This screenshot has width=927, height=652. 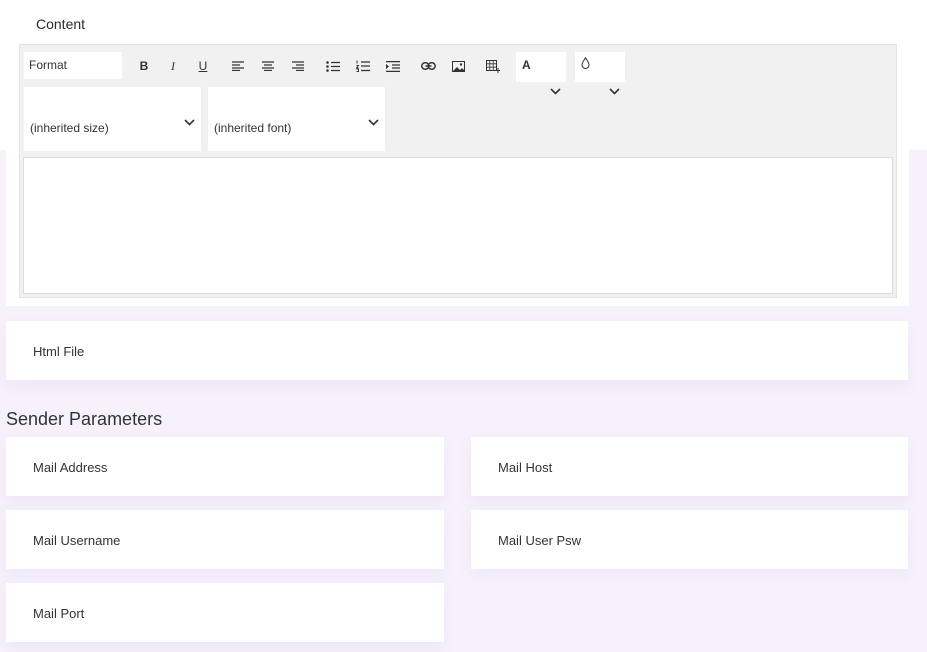 What do you see at coordinates (525, 467) in the screenshot?
I see `mail-host-label: Mail Host` at bounding box center [525, 467].